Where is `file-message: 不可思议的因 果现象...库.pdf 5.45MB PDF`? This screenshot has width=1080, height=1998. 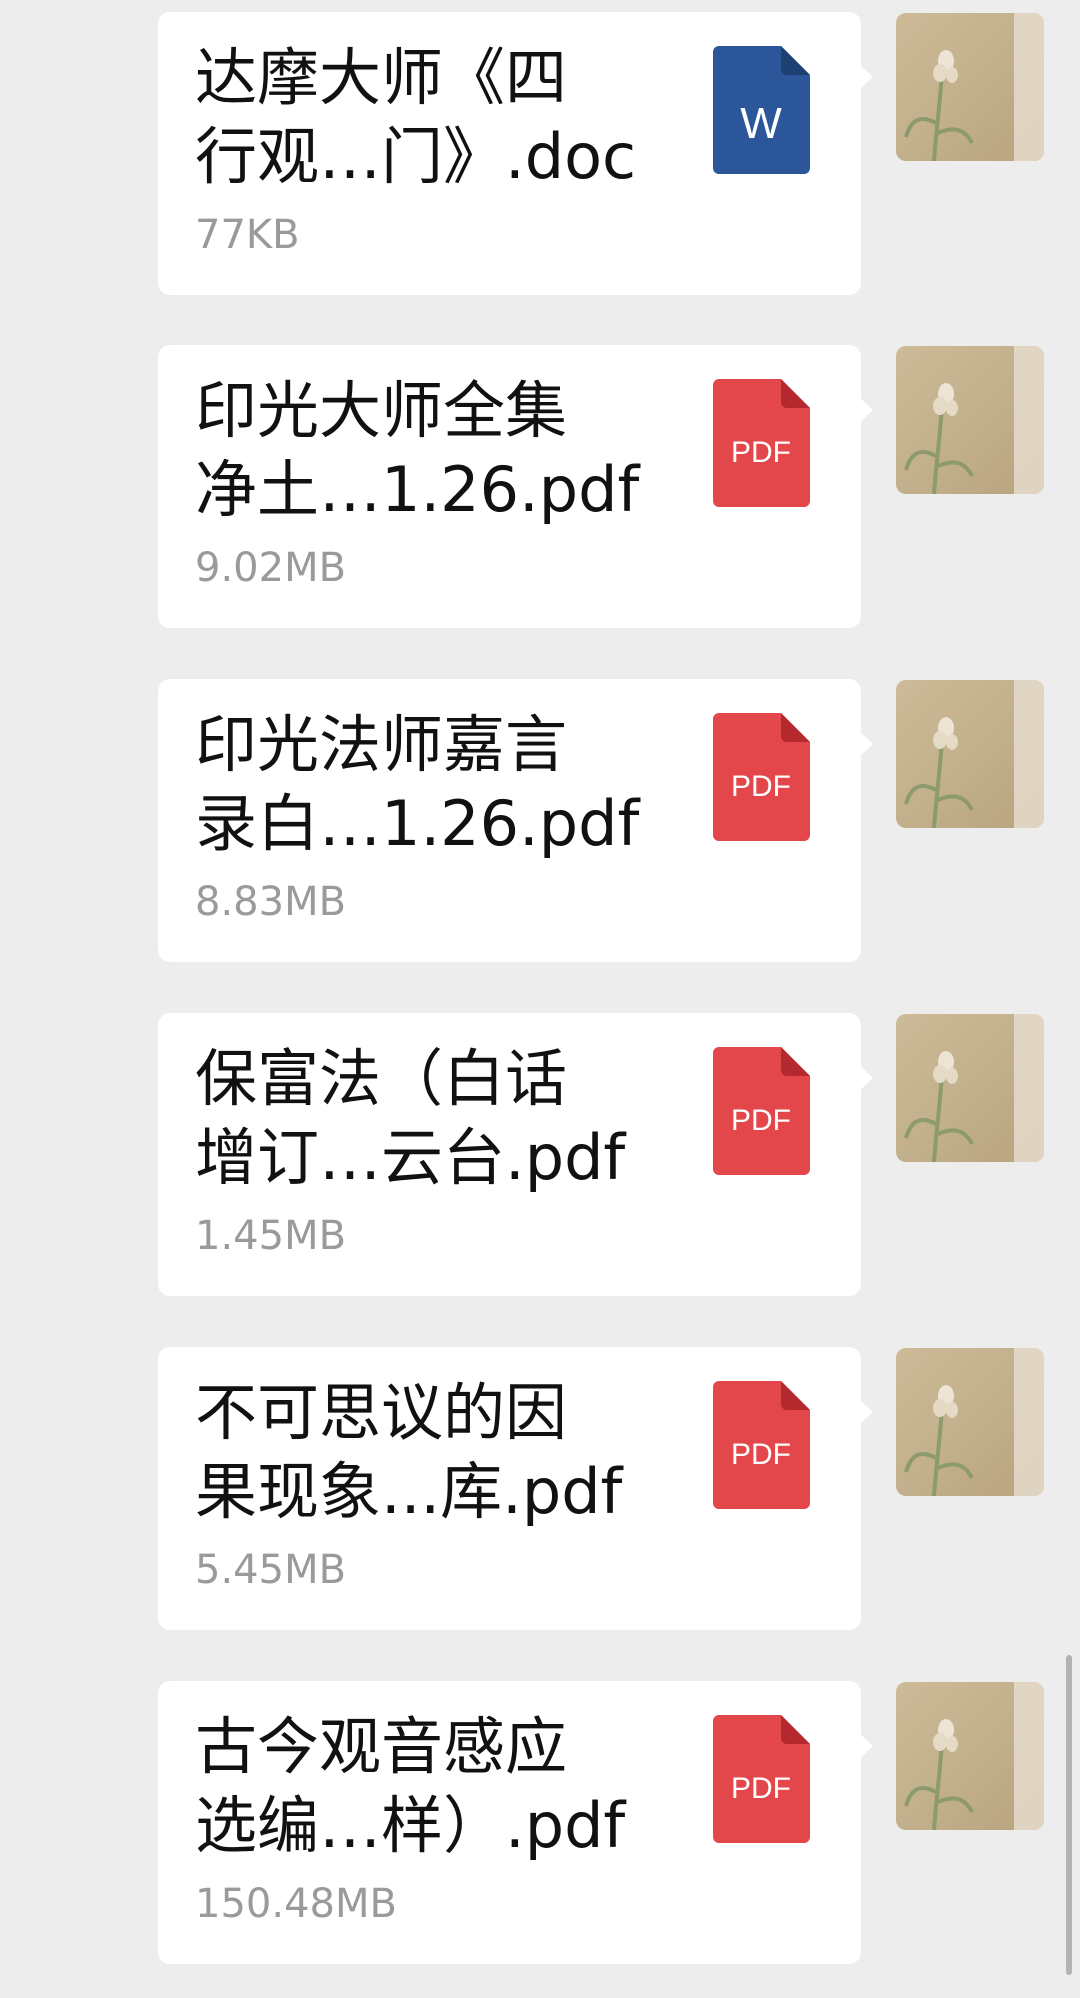 file-message: 不可思议的因 果现象...库.pdf 5.45MB PDF is located at coordinates (540, 1488).